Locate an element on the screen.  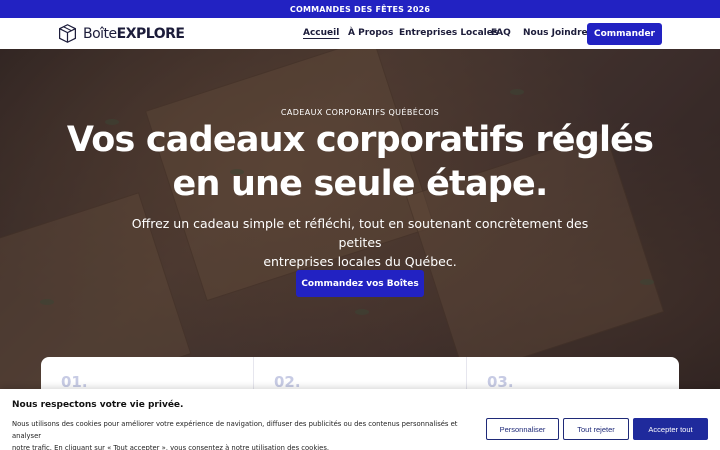
logo-bold: EXPLORE is located at coordinates (150, 33).